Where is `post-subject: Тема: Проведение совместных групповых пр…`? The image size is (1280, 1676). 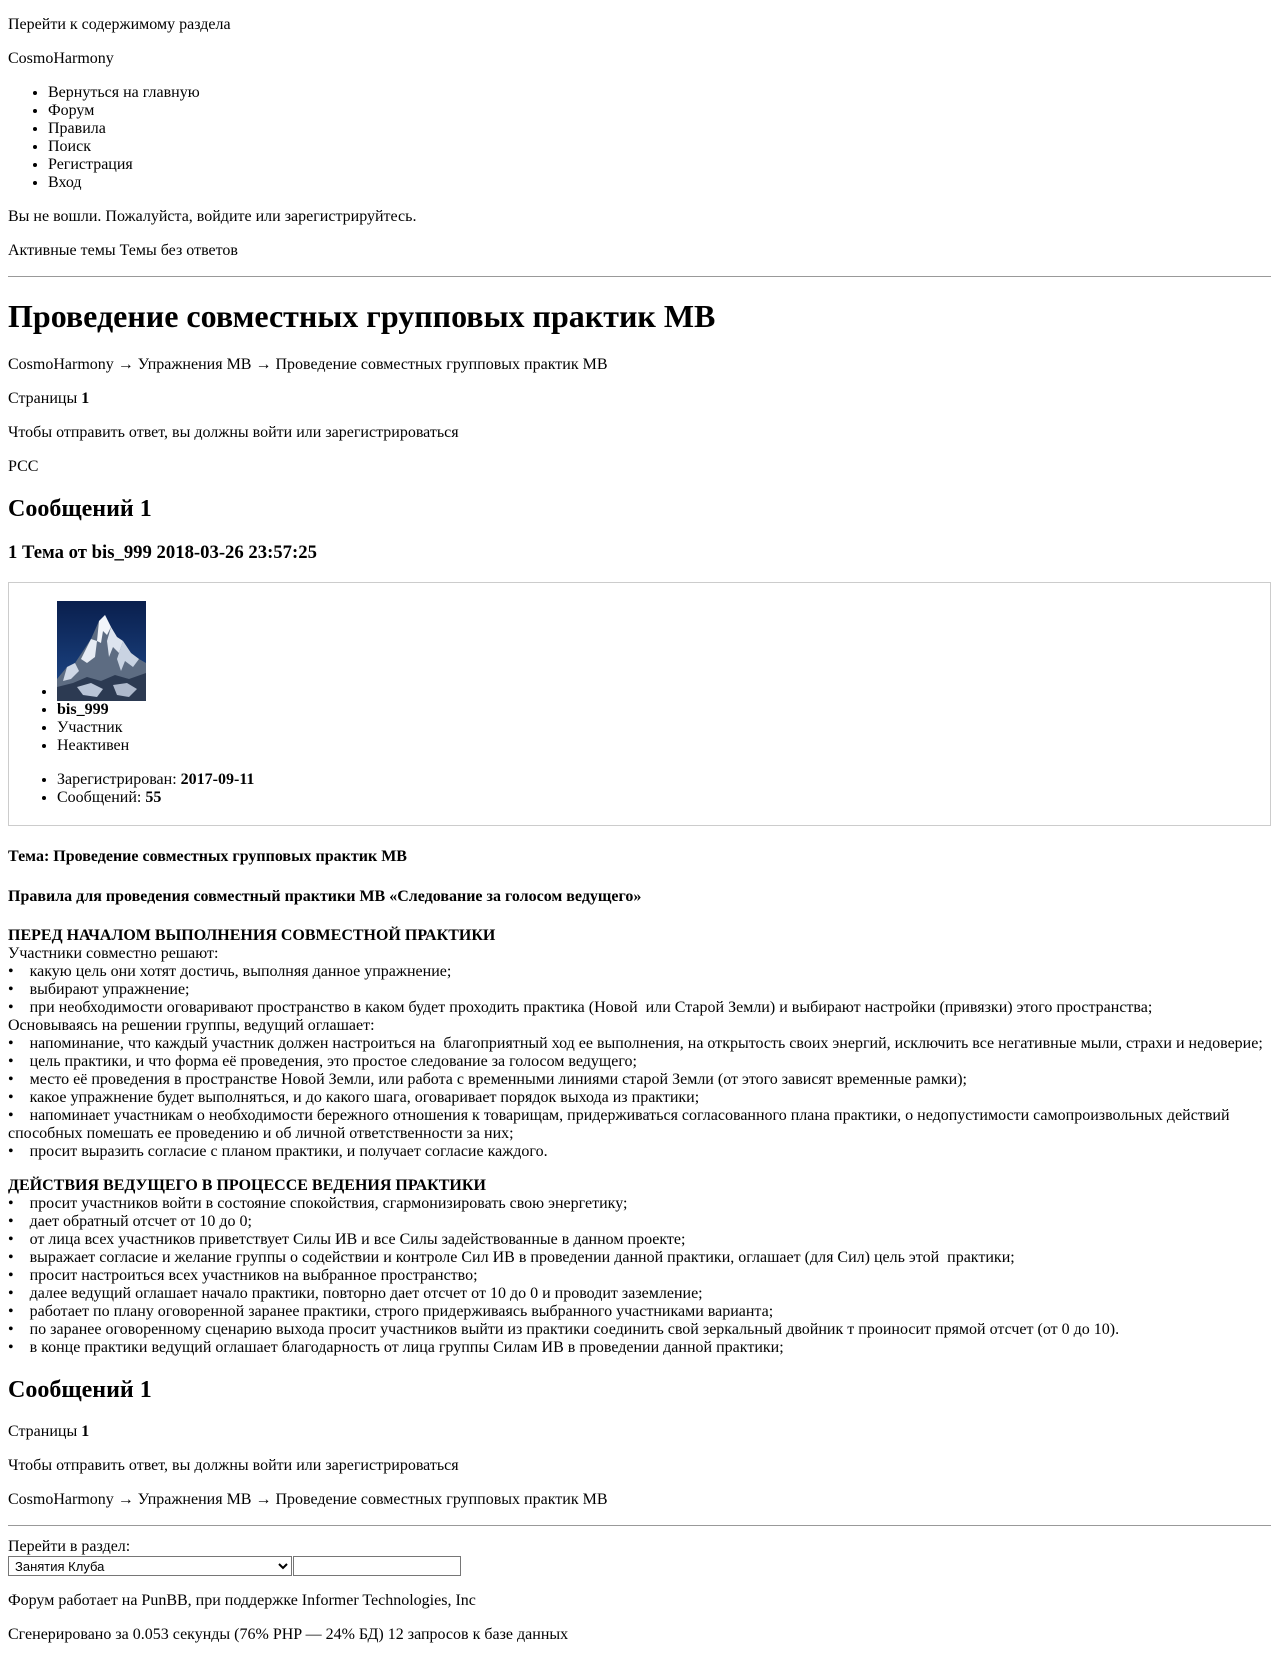
post-subject: Тема: Проведение совместных групповых пр… is located at coordinates (207, 856).